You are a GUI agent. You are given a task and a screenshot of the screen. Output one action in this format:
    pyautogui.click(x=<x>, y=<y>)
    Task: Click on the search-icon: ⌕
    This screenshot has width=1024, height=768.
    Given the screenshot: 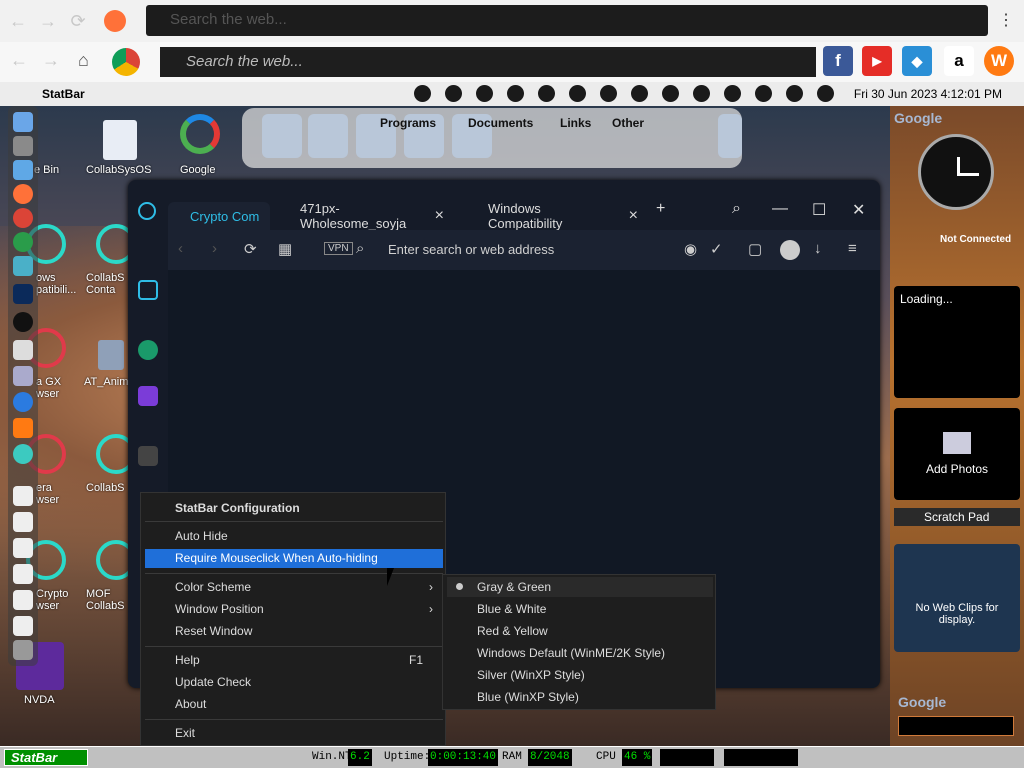 What is the action you would take?
    pyautogui.click(x=736, y=209)
    